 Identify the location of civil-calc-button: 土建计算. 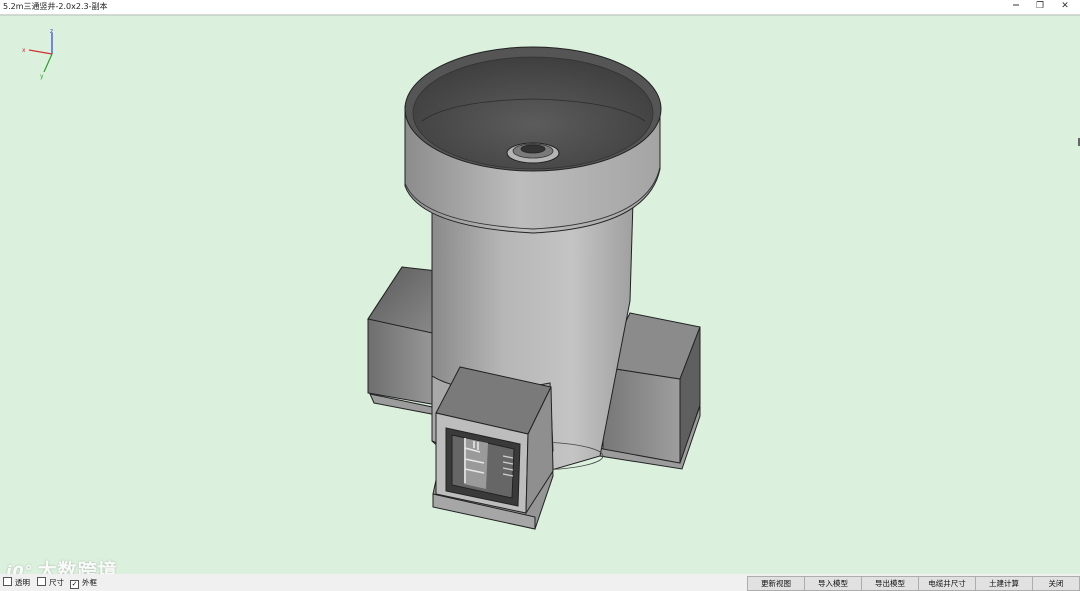
(1004, 583).